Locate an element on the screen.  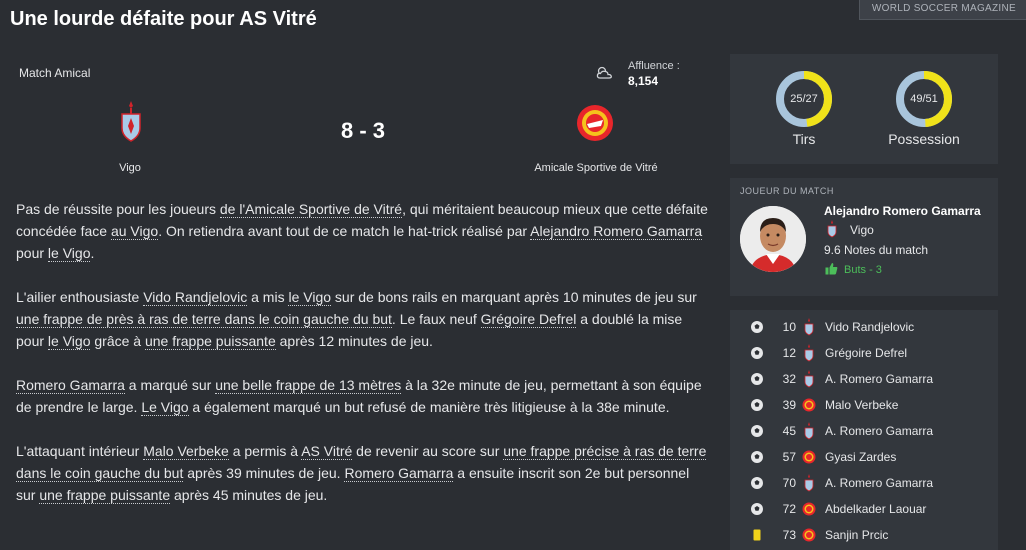
motm-heading: JOUEUR DU MATCH is located at coordinates (787, 191).